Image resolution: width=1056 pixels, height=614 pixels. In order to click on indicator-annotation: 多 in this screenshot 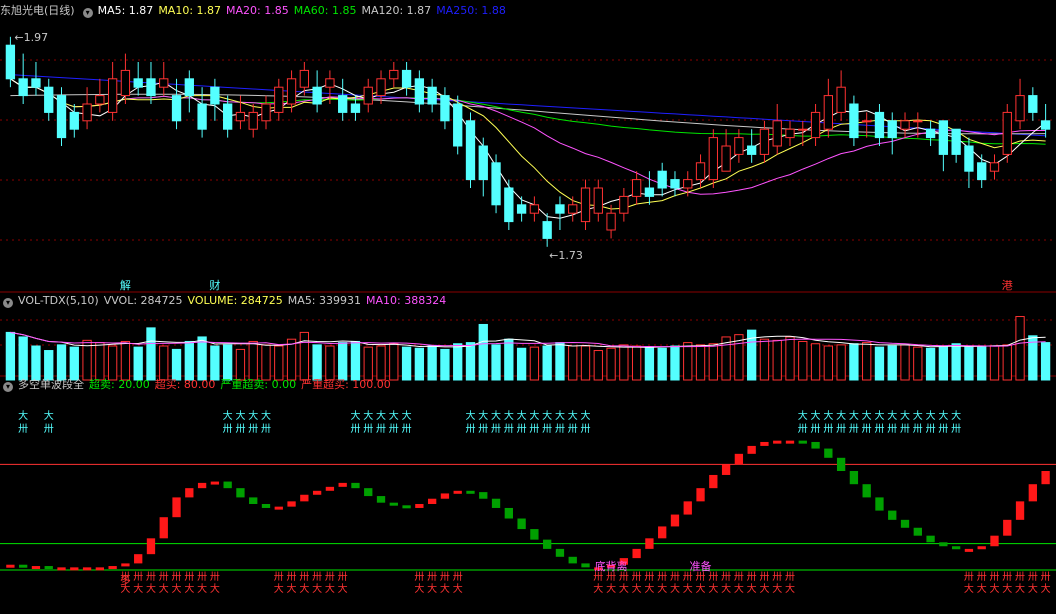, I will do `click(125, 580)`.